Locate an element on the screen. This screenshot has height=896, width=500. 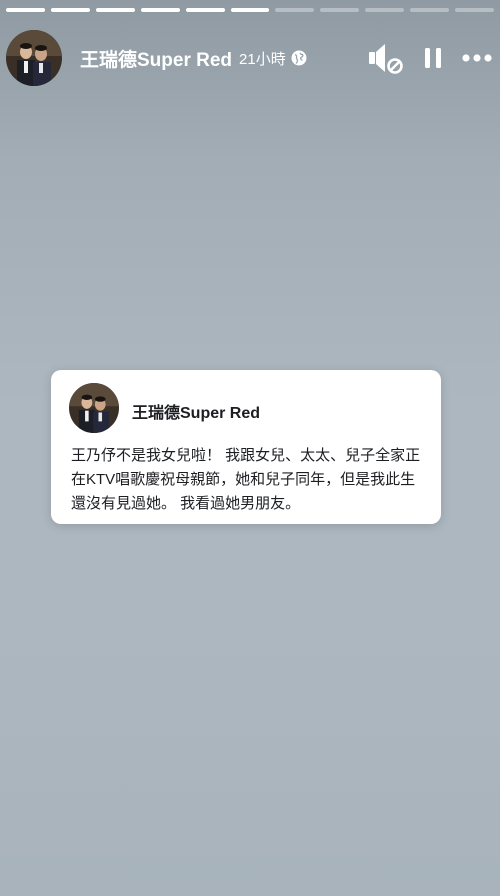
post-author-name: 王瑞德Super Red is located at coordinates (196, 411).